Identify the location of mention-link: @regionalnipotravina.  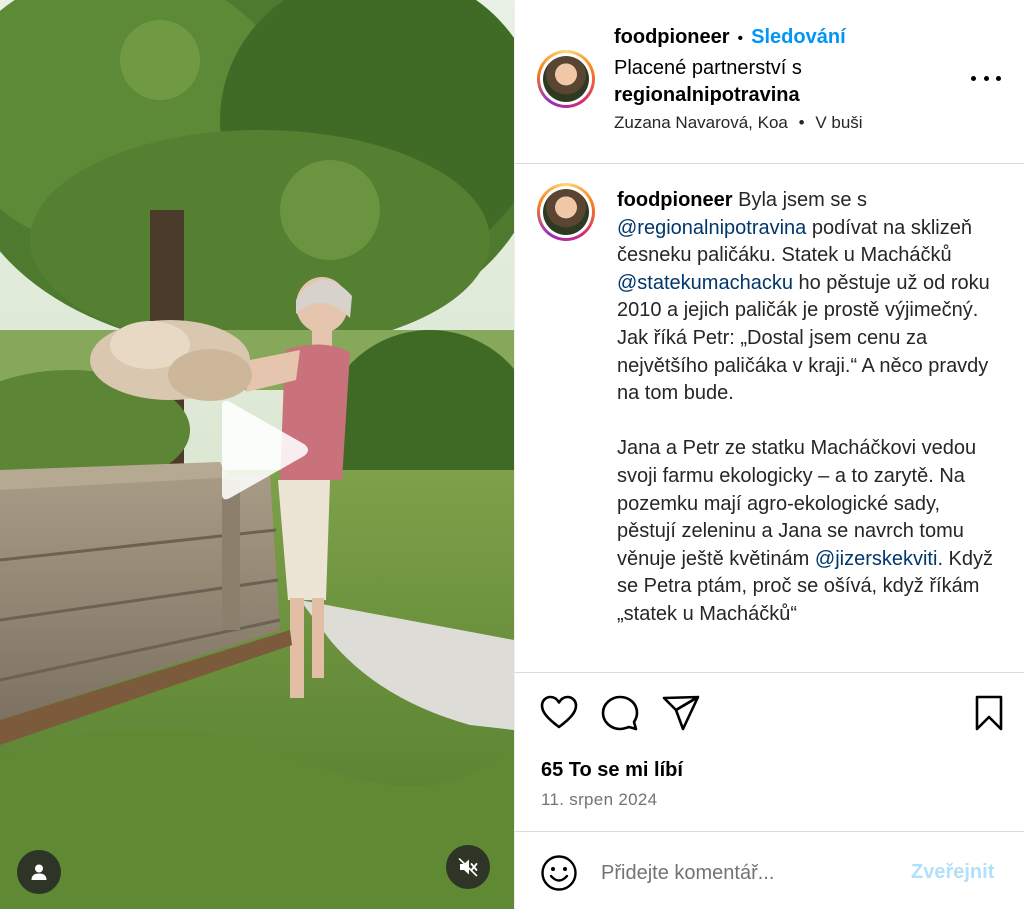
(711, 228).